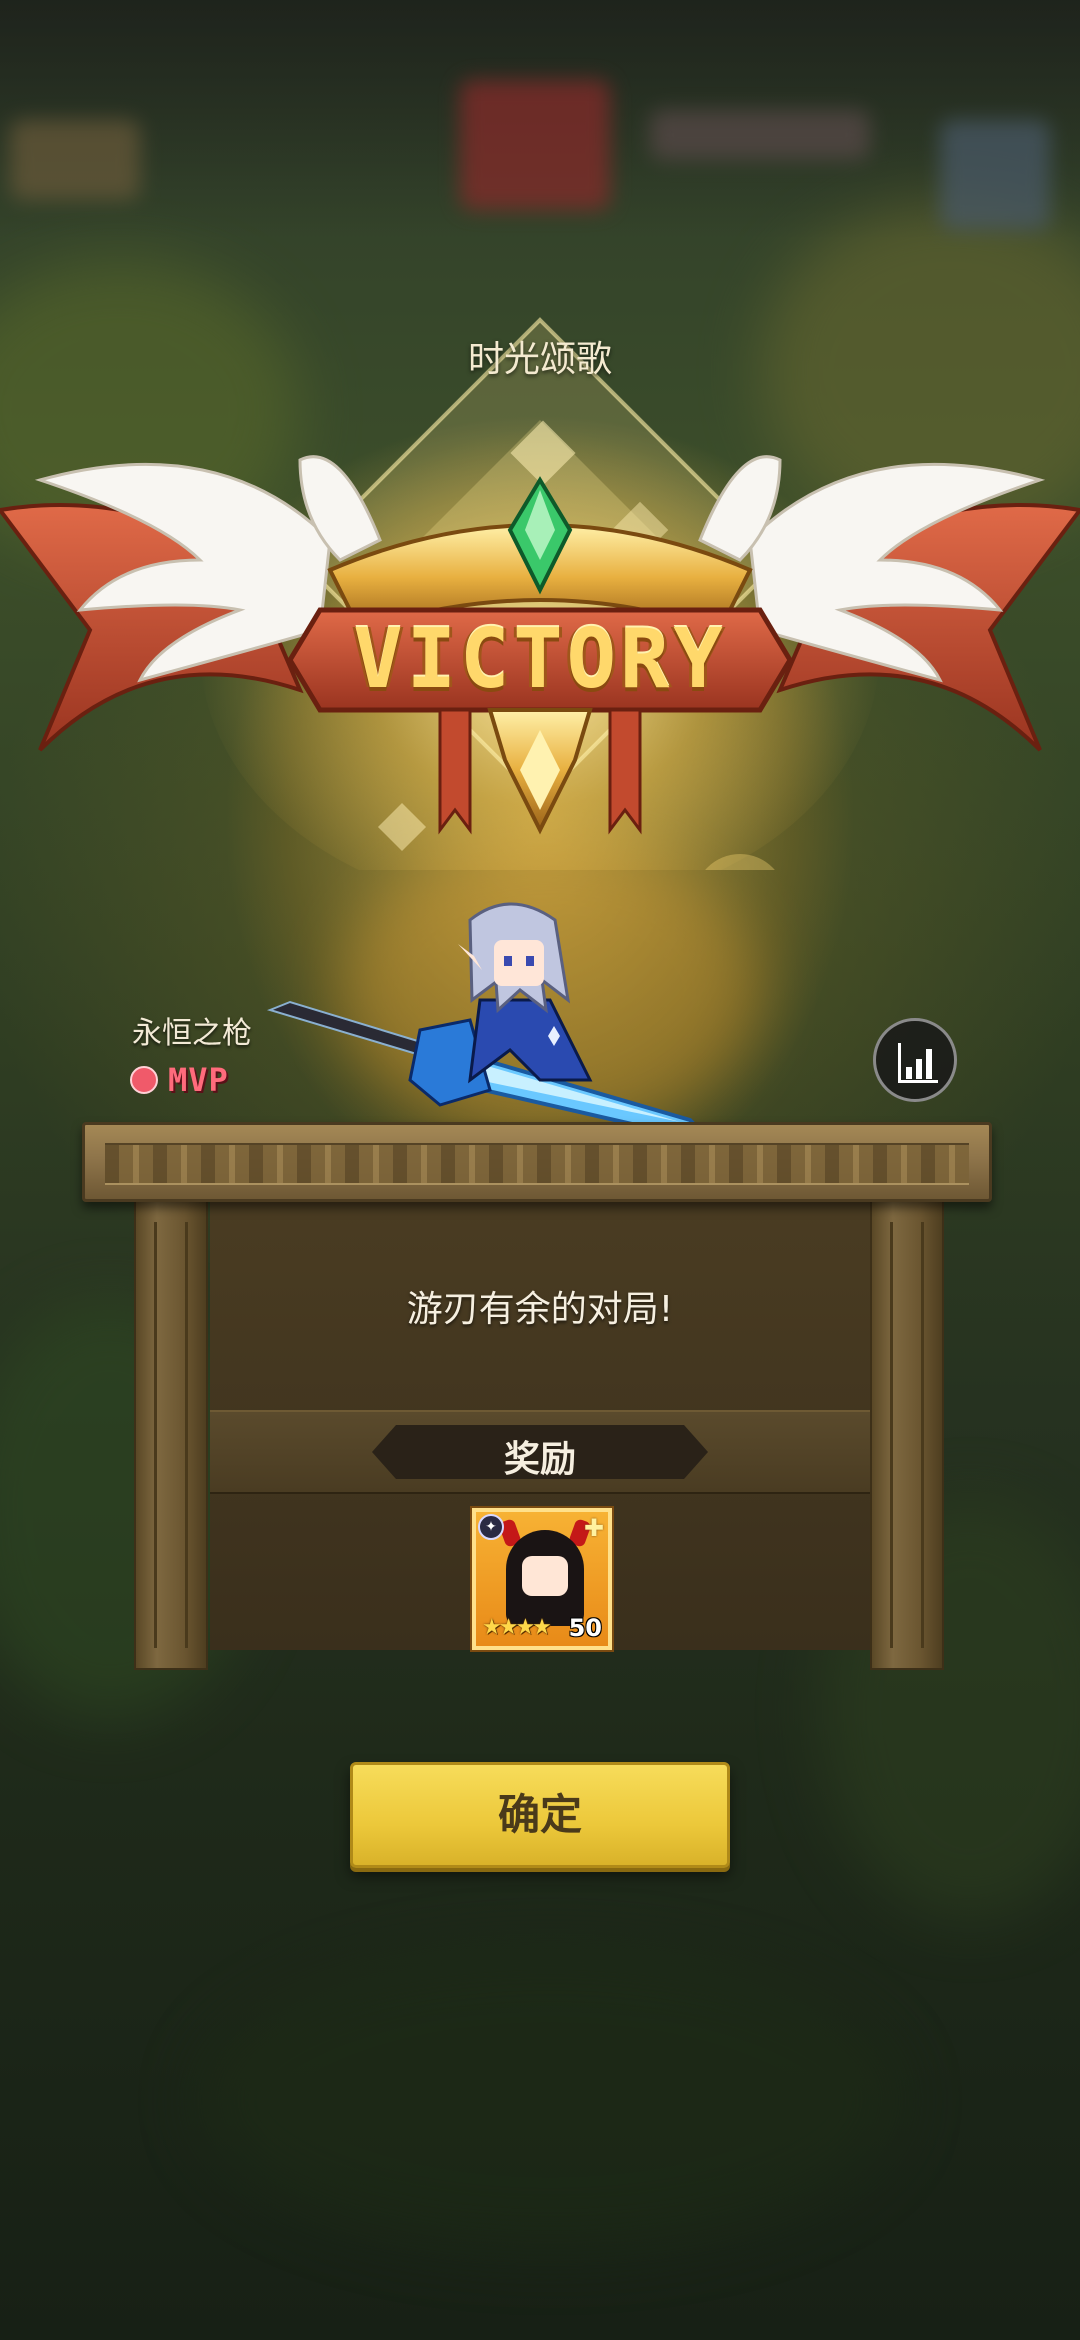  I want to click on reward-title: 奖励, so click(539, 1459).